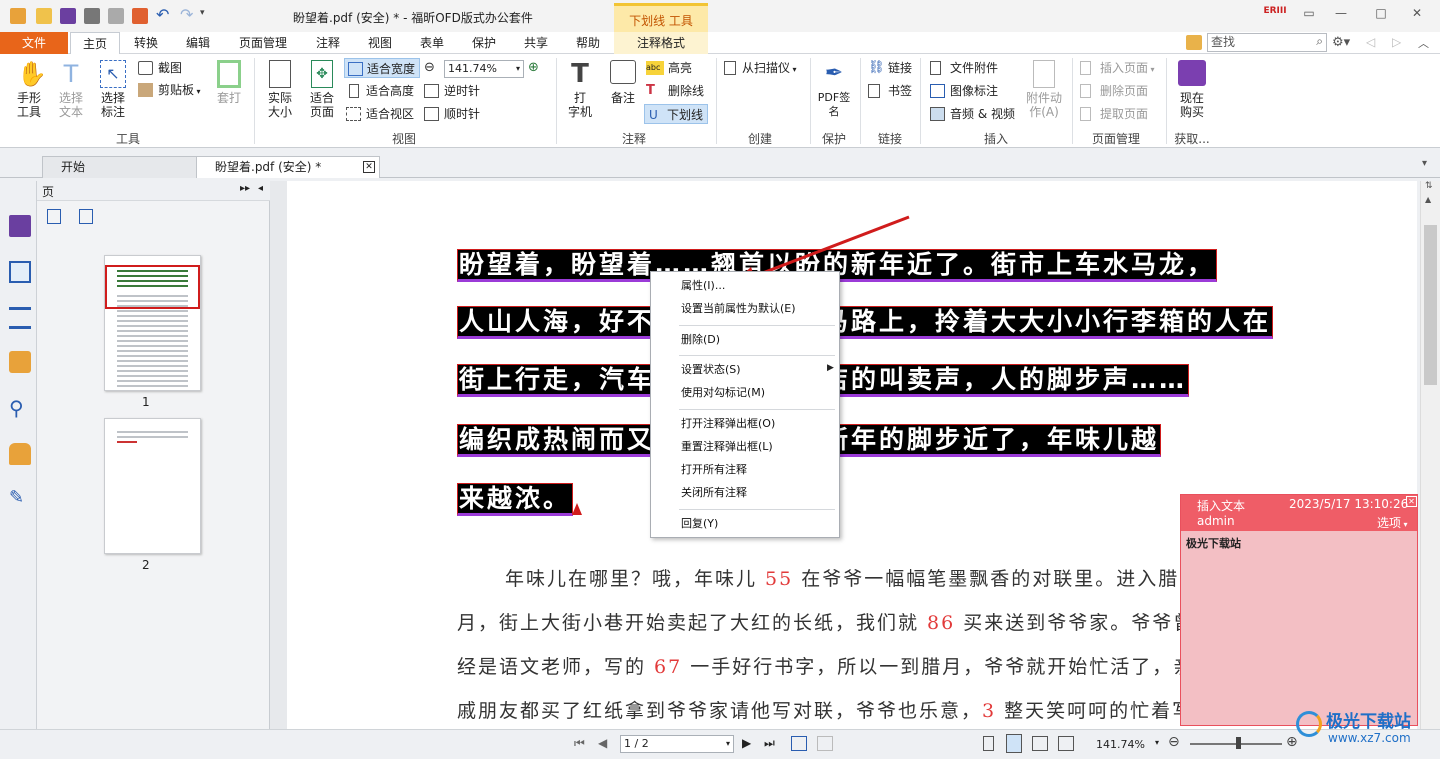 Image resolution: width=1440 pixels, height=759 pixels. Describe the element at coordinates (675, 91) in the screenshot. I see `strikethrough-button: T 删除线` at that location.